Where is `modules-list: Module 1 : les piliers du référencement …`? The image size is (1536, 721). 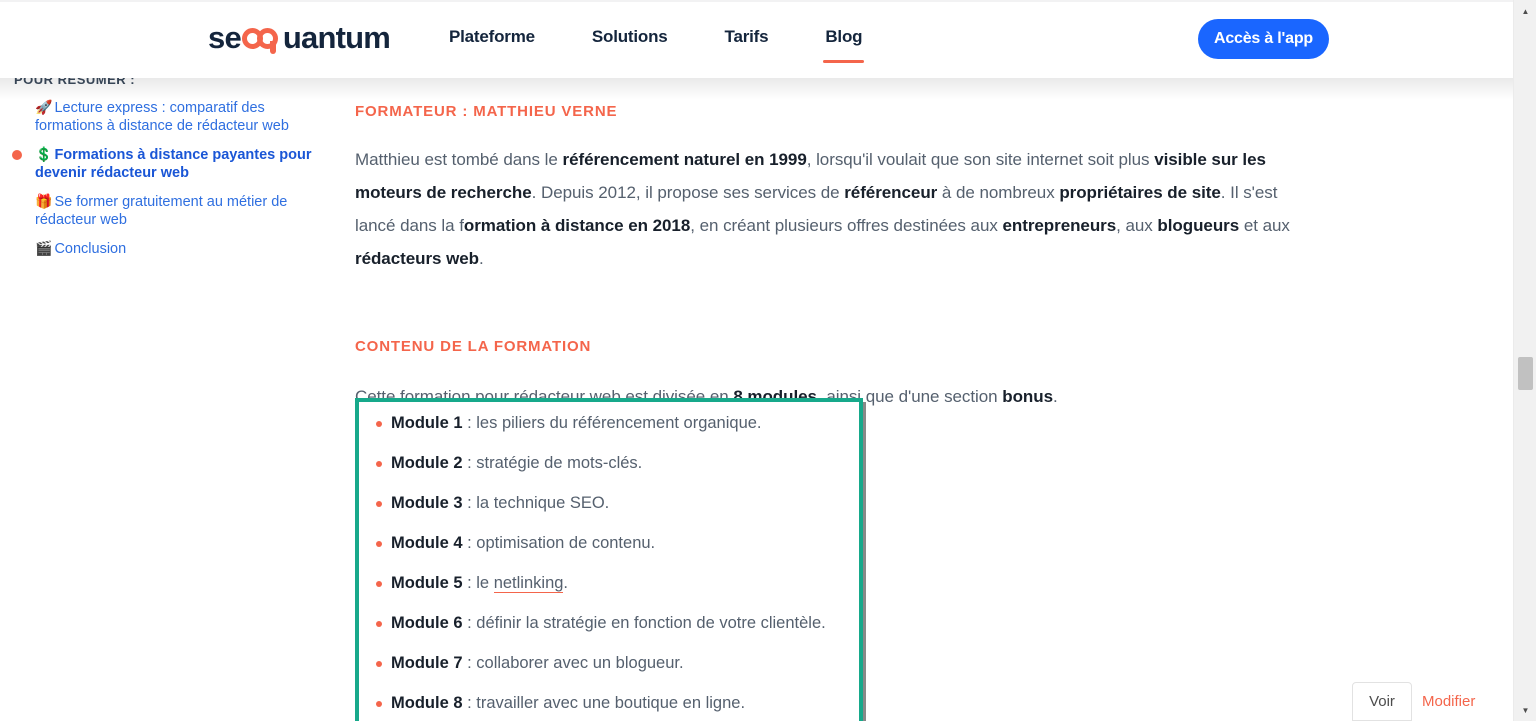 modules-list: Module 1 : les piliers du référencement … is located at coordinates (609, 566).